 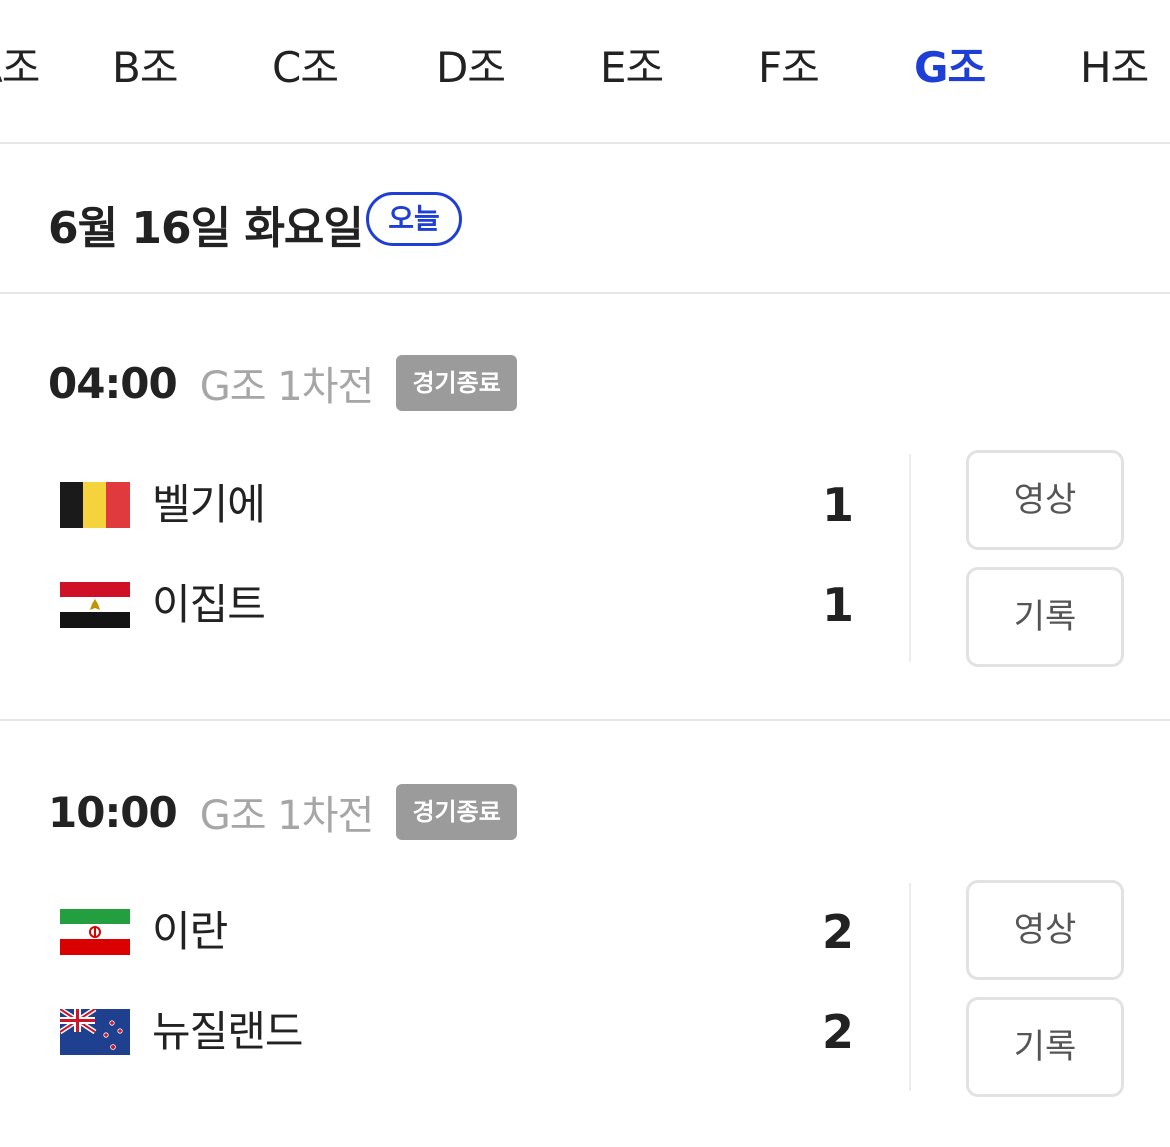 I want to click on team-name: 이란, so click(x=190, y=931).